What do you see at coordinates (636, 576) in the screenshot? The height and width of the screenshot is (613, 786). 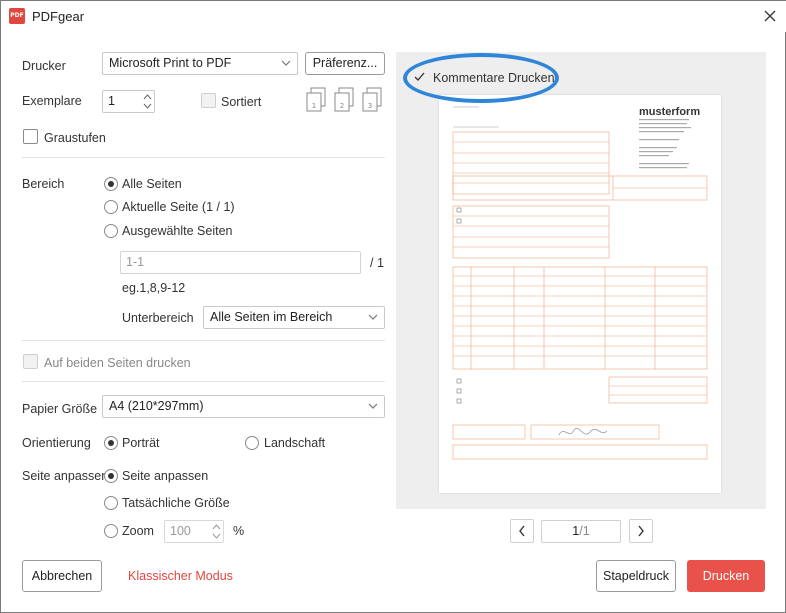 I see `batch-print-button: Stapeldruck` at bounding box center [636, 576].